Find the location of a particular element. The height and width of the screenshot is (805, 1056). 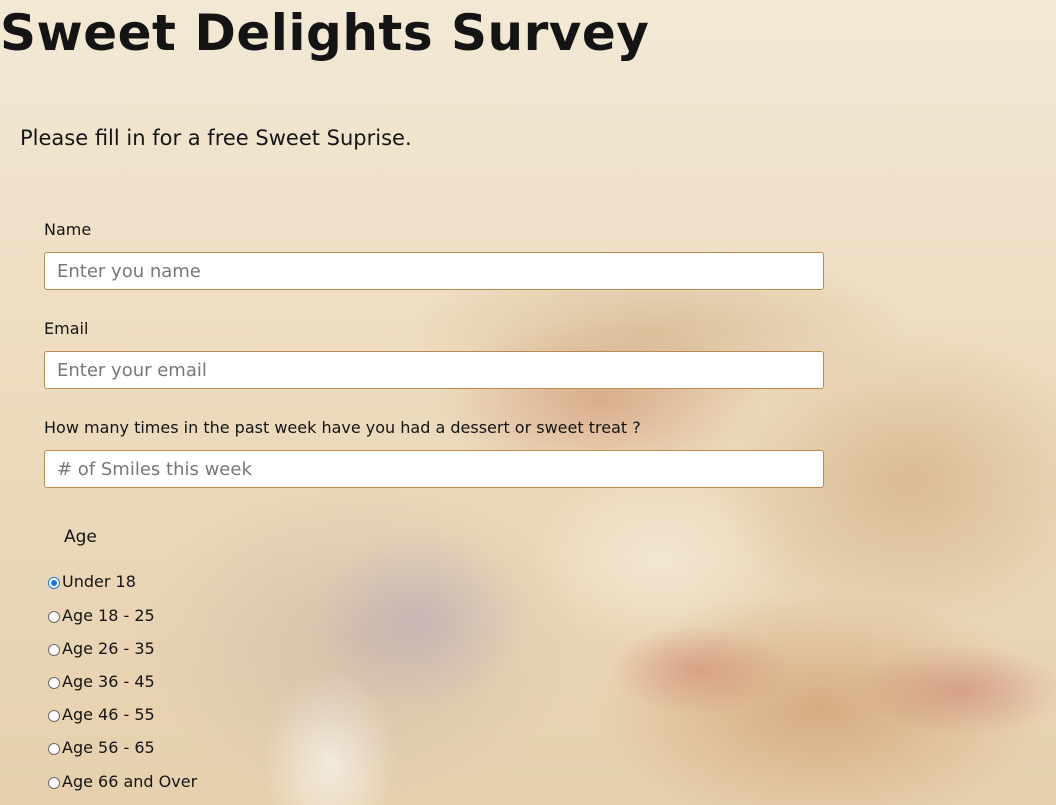

age-legend: Age is located at coordinates (80, 537).